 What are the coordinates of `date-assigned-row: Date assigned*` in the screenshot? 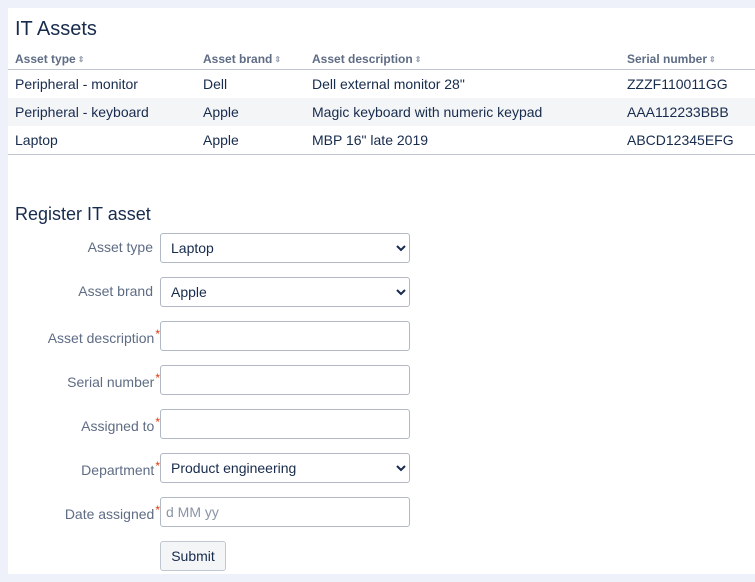 It's located at (381, 512).